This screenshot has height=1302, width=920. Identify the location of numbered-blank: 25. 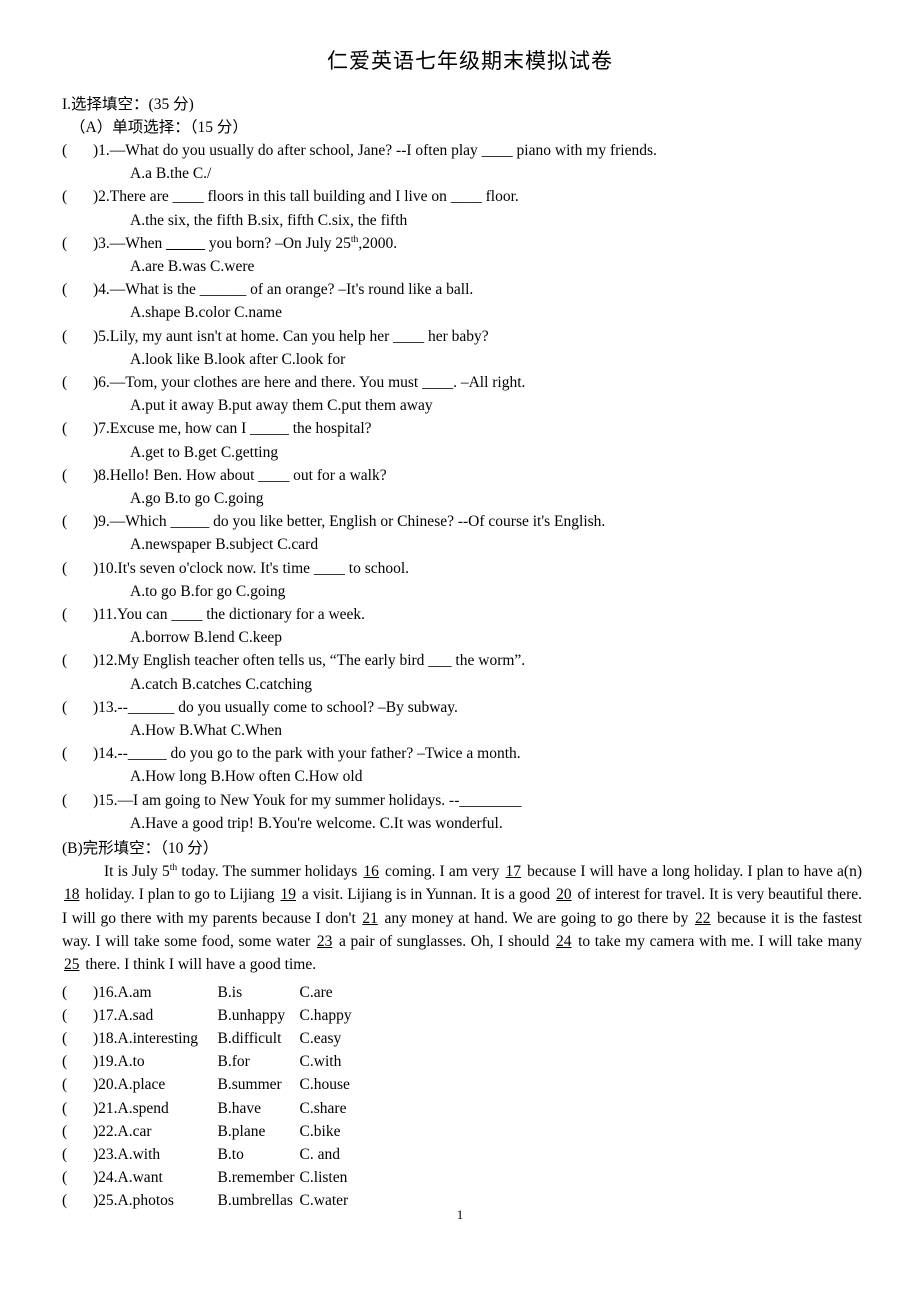
(72, 965).